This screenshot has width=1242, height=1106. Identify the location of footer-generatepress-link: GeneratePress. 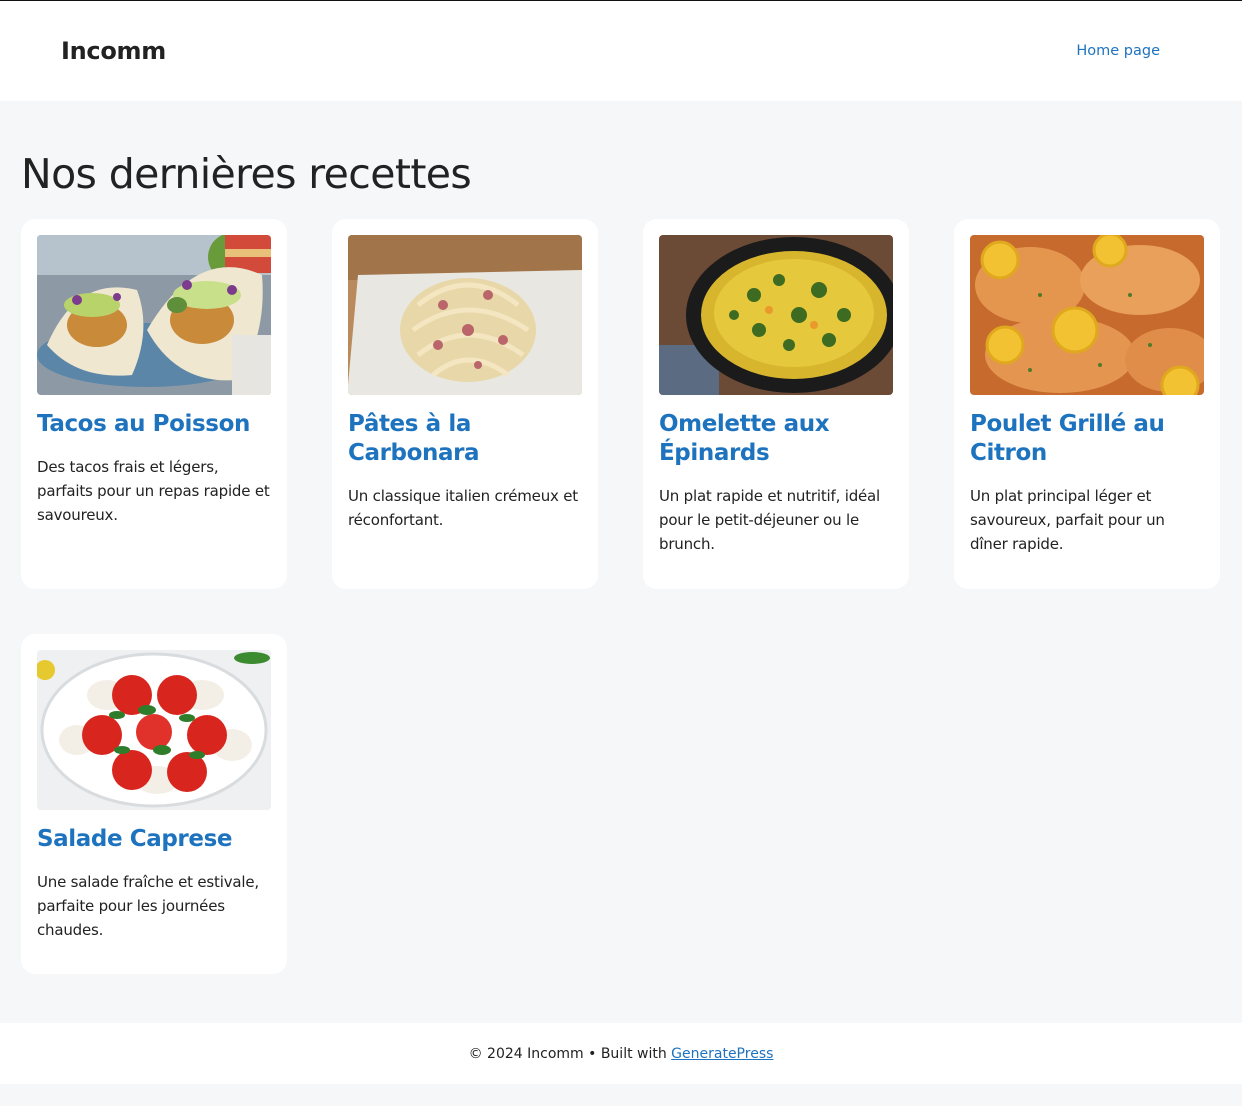
(722, 1054).